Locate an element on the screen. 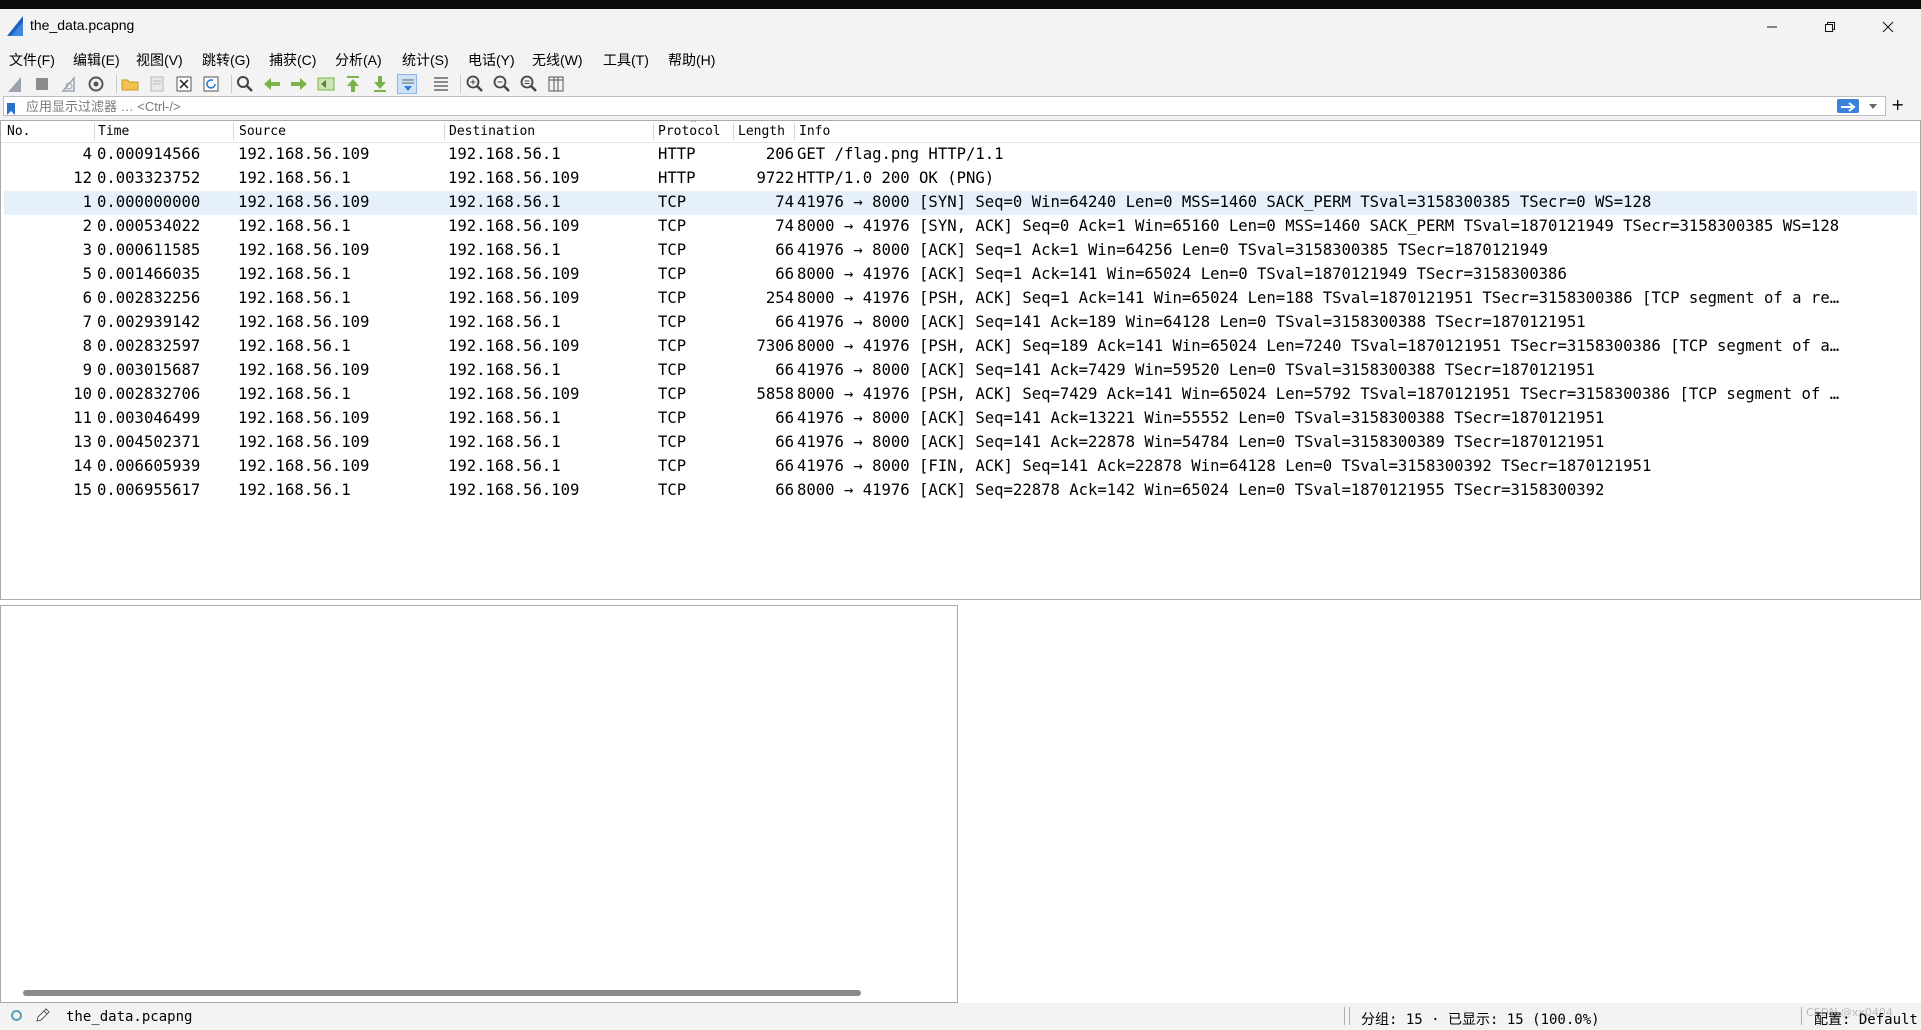 Image resolution: width=1921 pixels, height=1030 pixels. capture-status-icon is located at coordinates (16, 1015).